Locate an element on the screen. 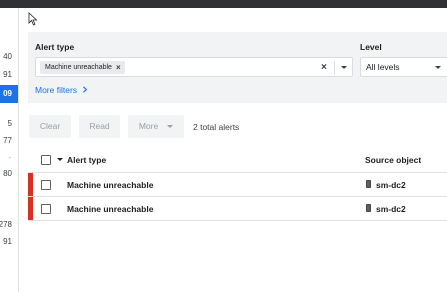 The width and height of the screenshot is (447, 292). chevron-right-icon is located at coordinates (85, 89).